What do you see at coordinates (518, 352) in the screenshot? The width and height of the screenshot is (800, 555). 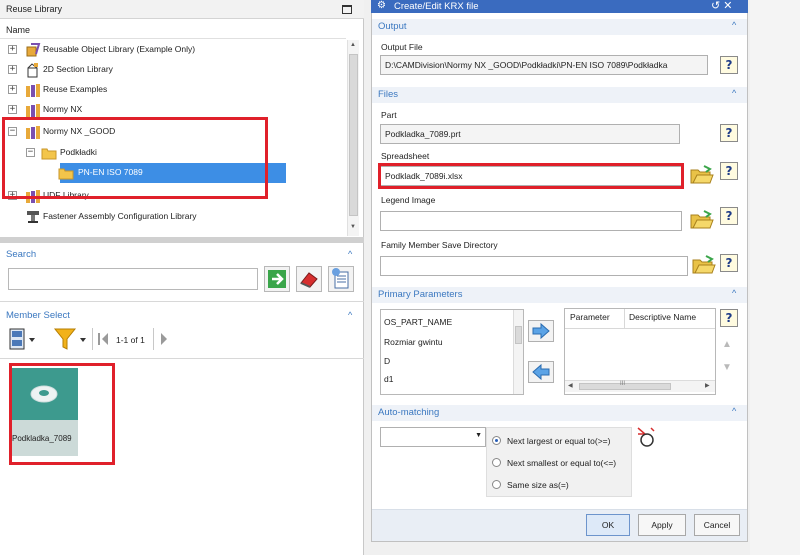 I see `parameter-list-scrollbar` at bounding box center [518, 352].